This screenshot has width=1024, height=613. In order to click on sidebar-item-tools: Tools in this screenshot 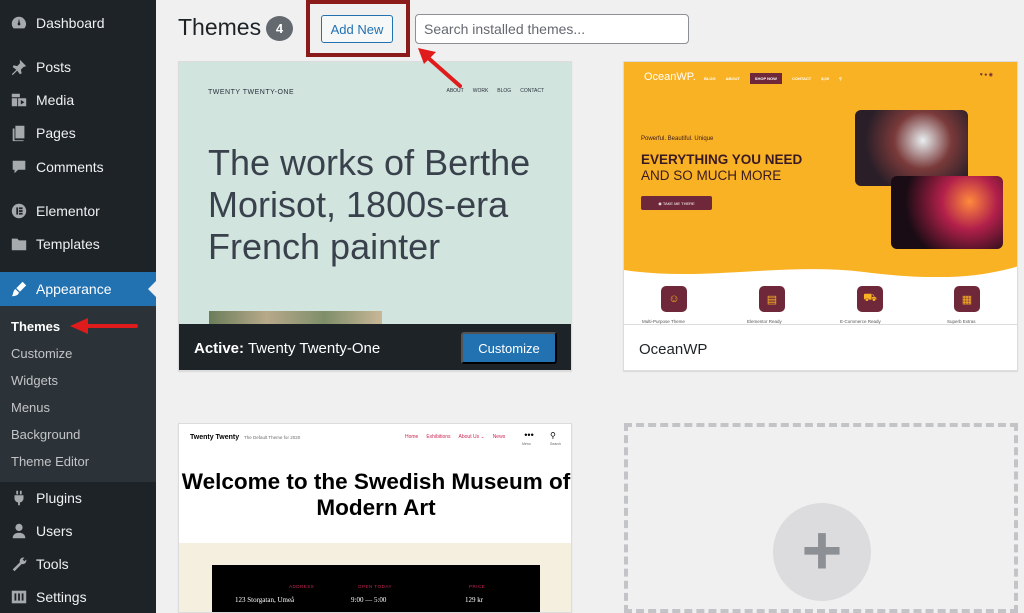, I will do `click(78, 564)`.